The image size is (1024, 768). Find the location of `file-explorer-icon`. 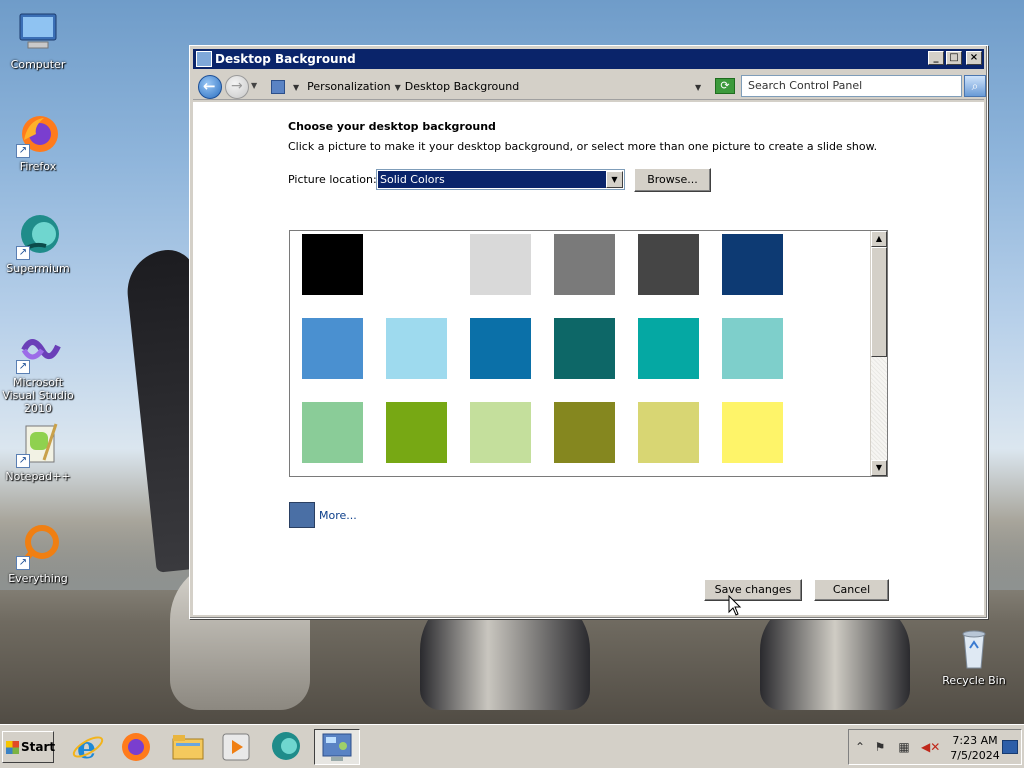

file-explorer-icon is located at coordinates (188, 747).